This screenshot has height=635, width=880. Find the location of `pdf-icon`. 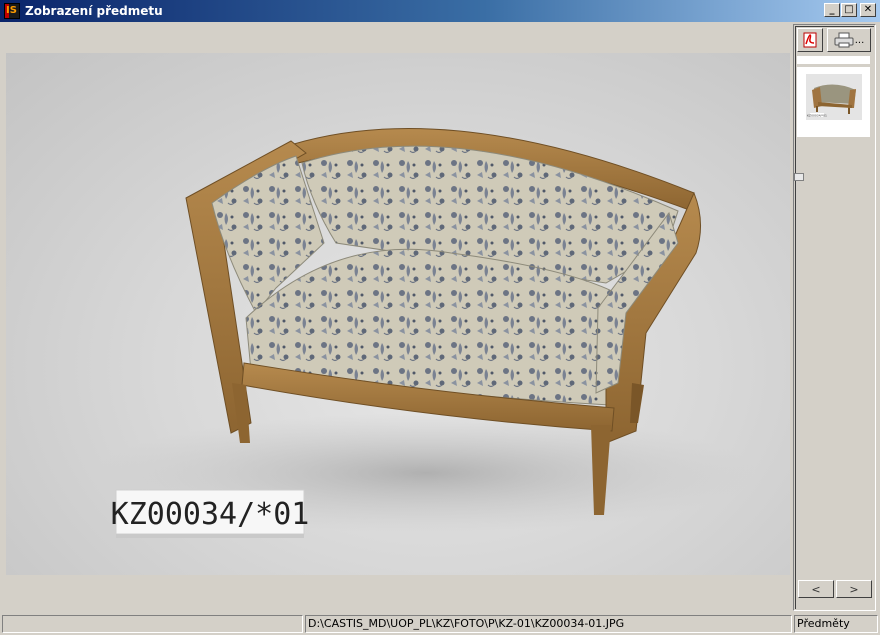

pdf-icon is located at coordinates (810, 40).